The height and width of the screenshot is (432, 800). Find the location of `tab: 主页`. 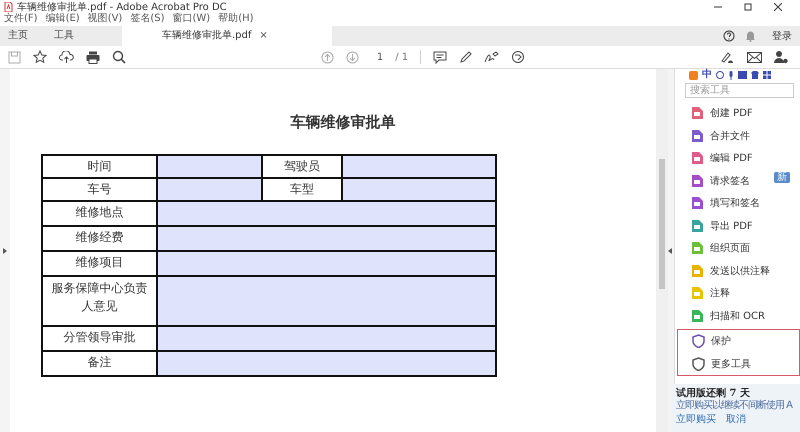

tab: 主页 is located at coordinates (18, 36).